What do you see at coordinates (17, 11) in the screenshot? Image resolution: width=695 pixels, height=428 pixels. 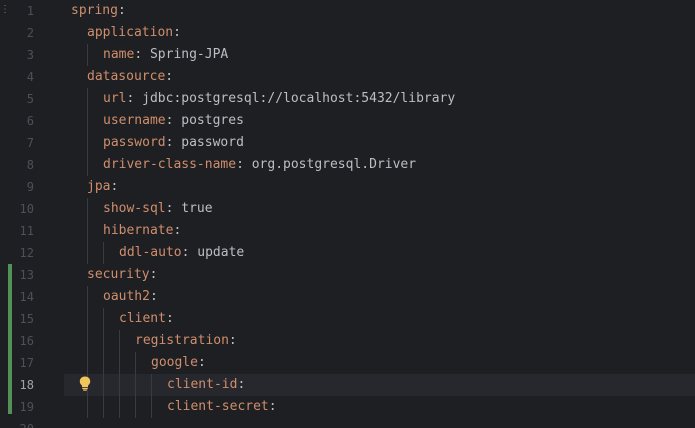 I see `line-number: 1` at bounding box center [17, 11].